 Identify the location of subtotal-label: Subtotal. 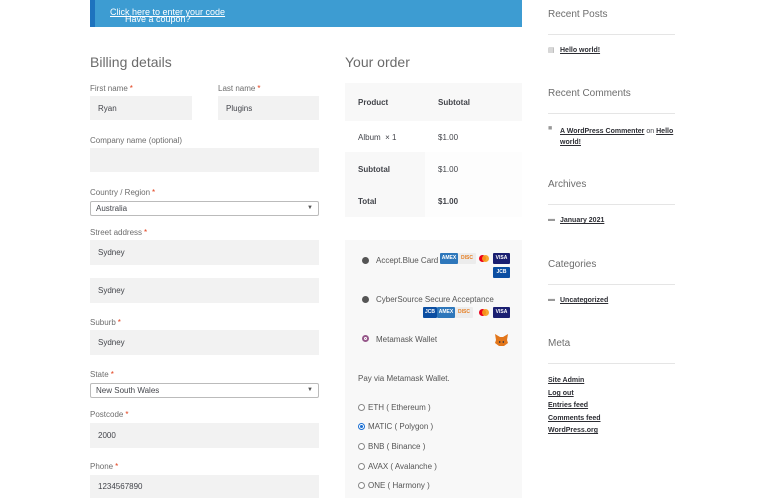
(374, 169).